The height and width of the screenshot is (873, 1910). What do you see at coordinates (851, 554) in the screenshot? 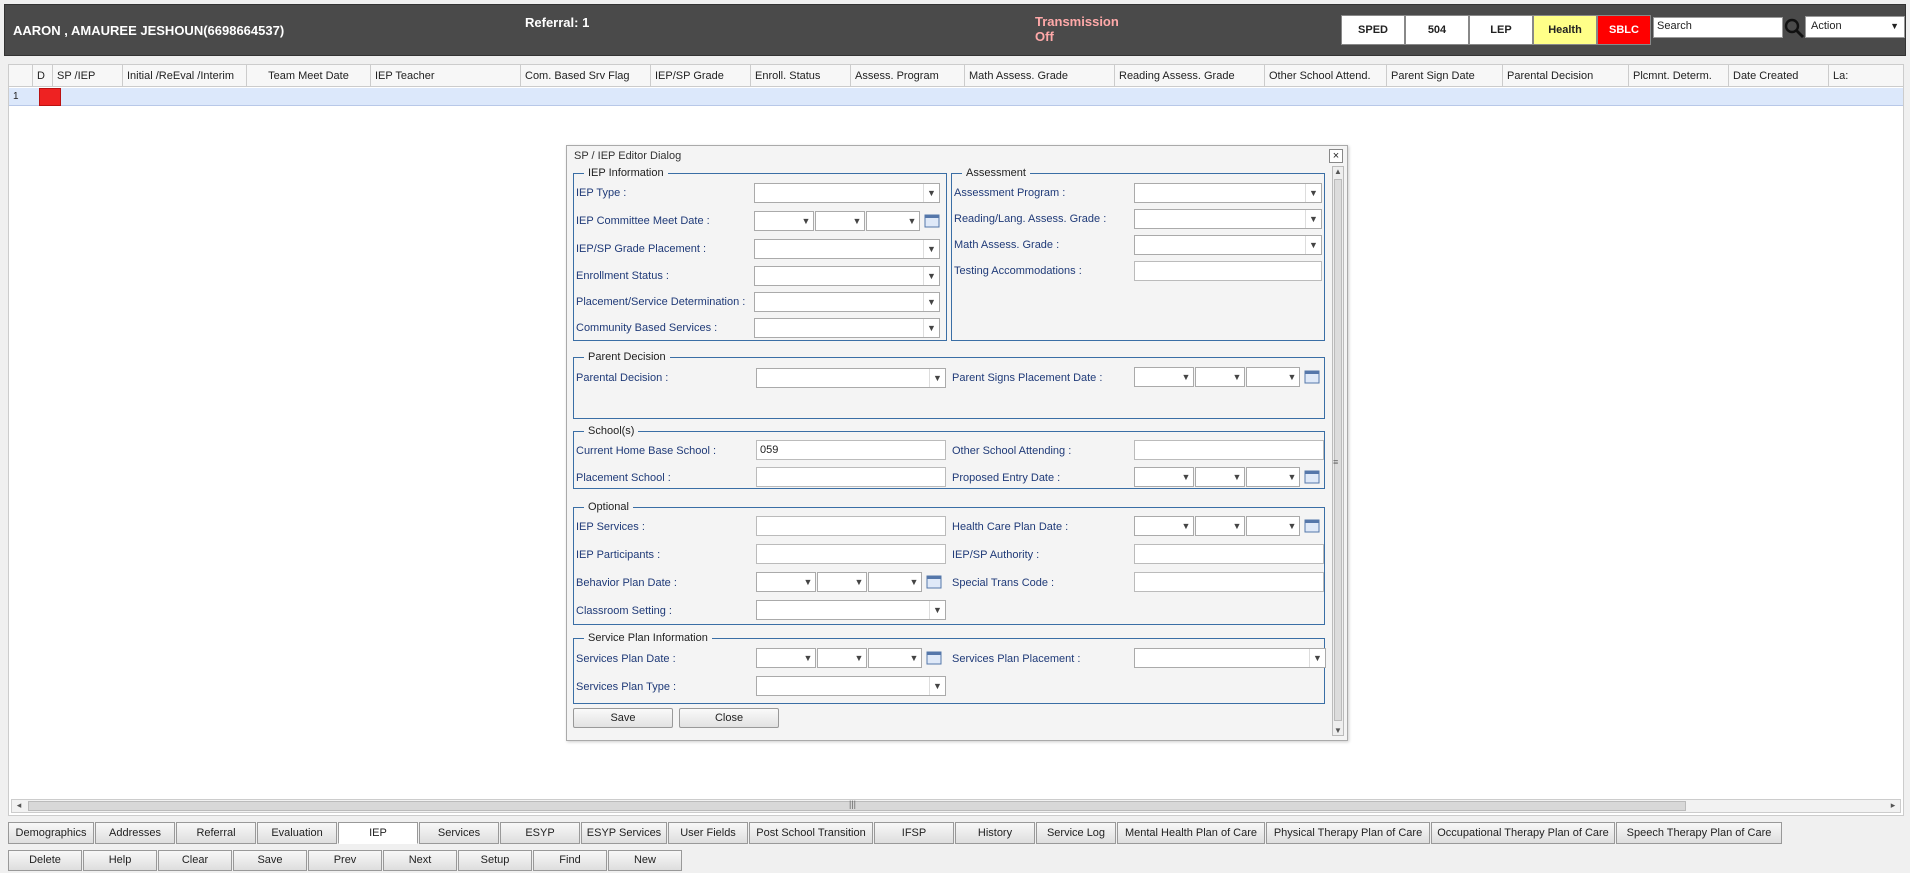
I see `iep-participants-input` at bounding box center [851, 554].